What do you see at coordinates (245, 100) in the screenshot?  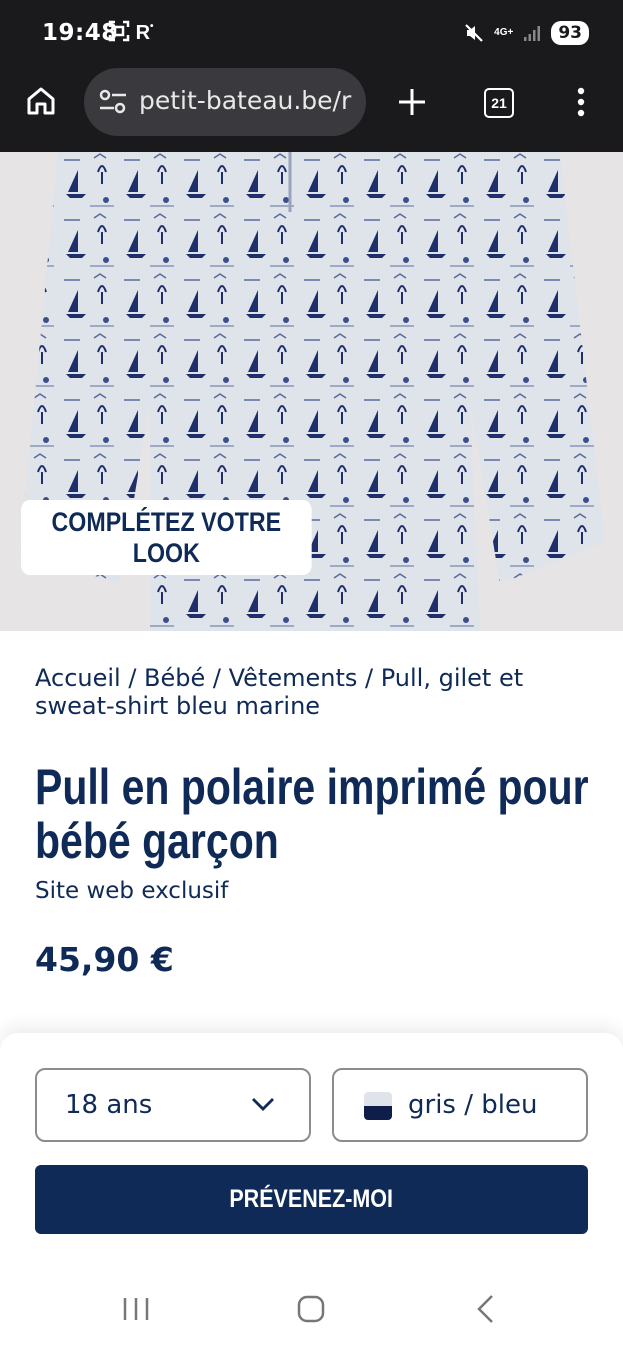 I see `url-text: petit-bateau.be/r` at bounding box center [245, 100].